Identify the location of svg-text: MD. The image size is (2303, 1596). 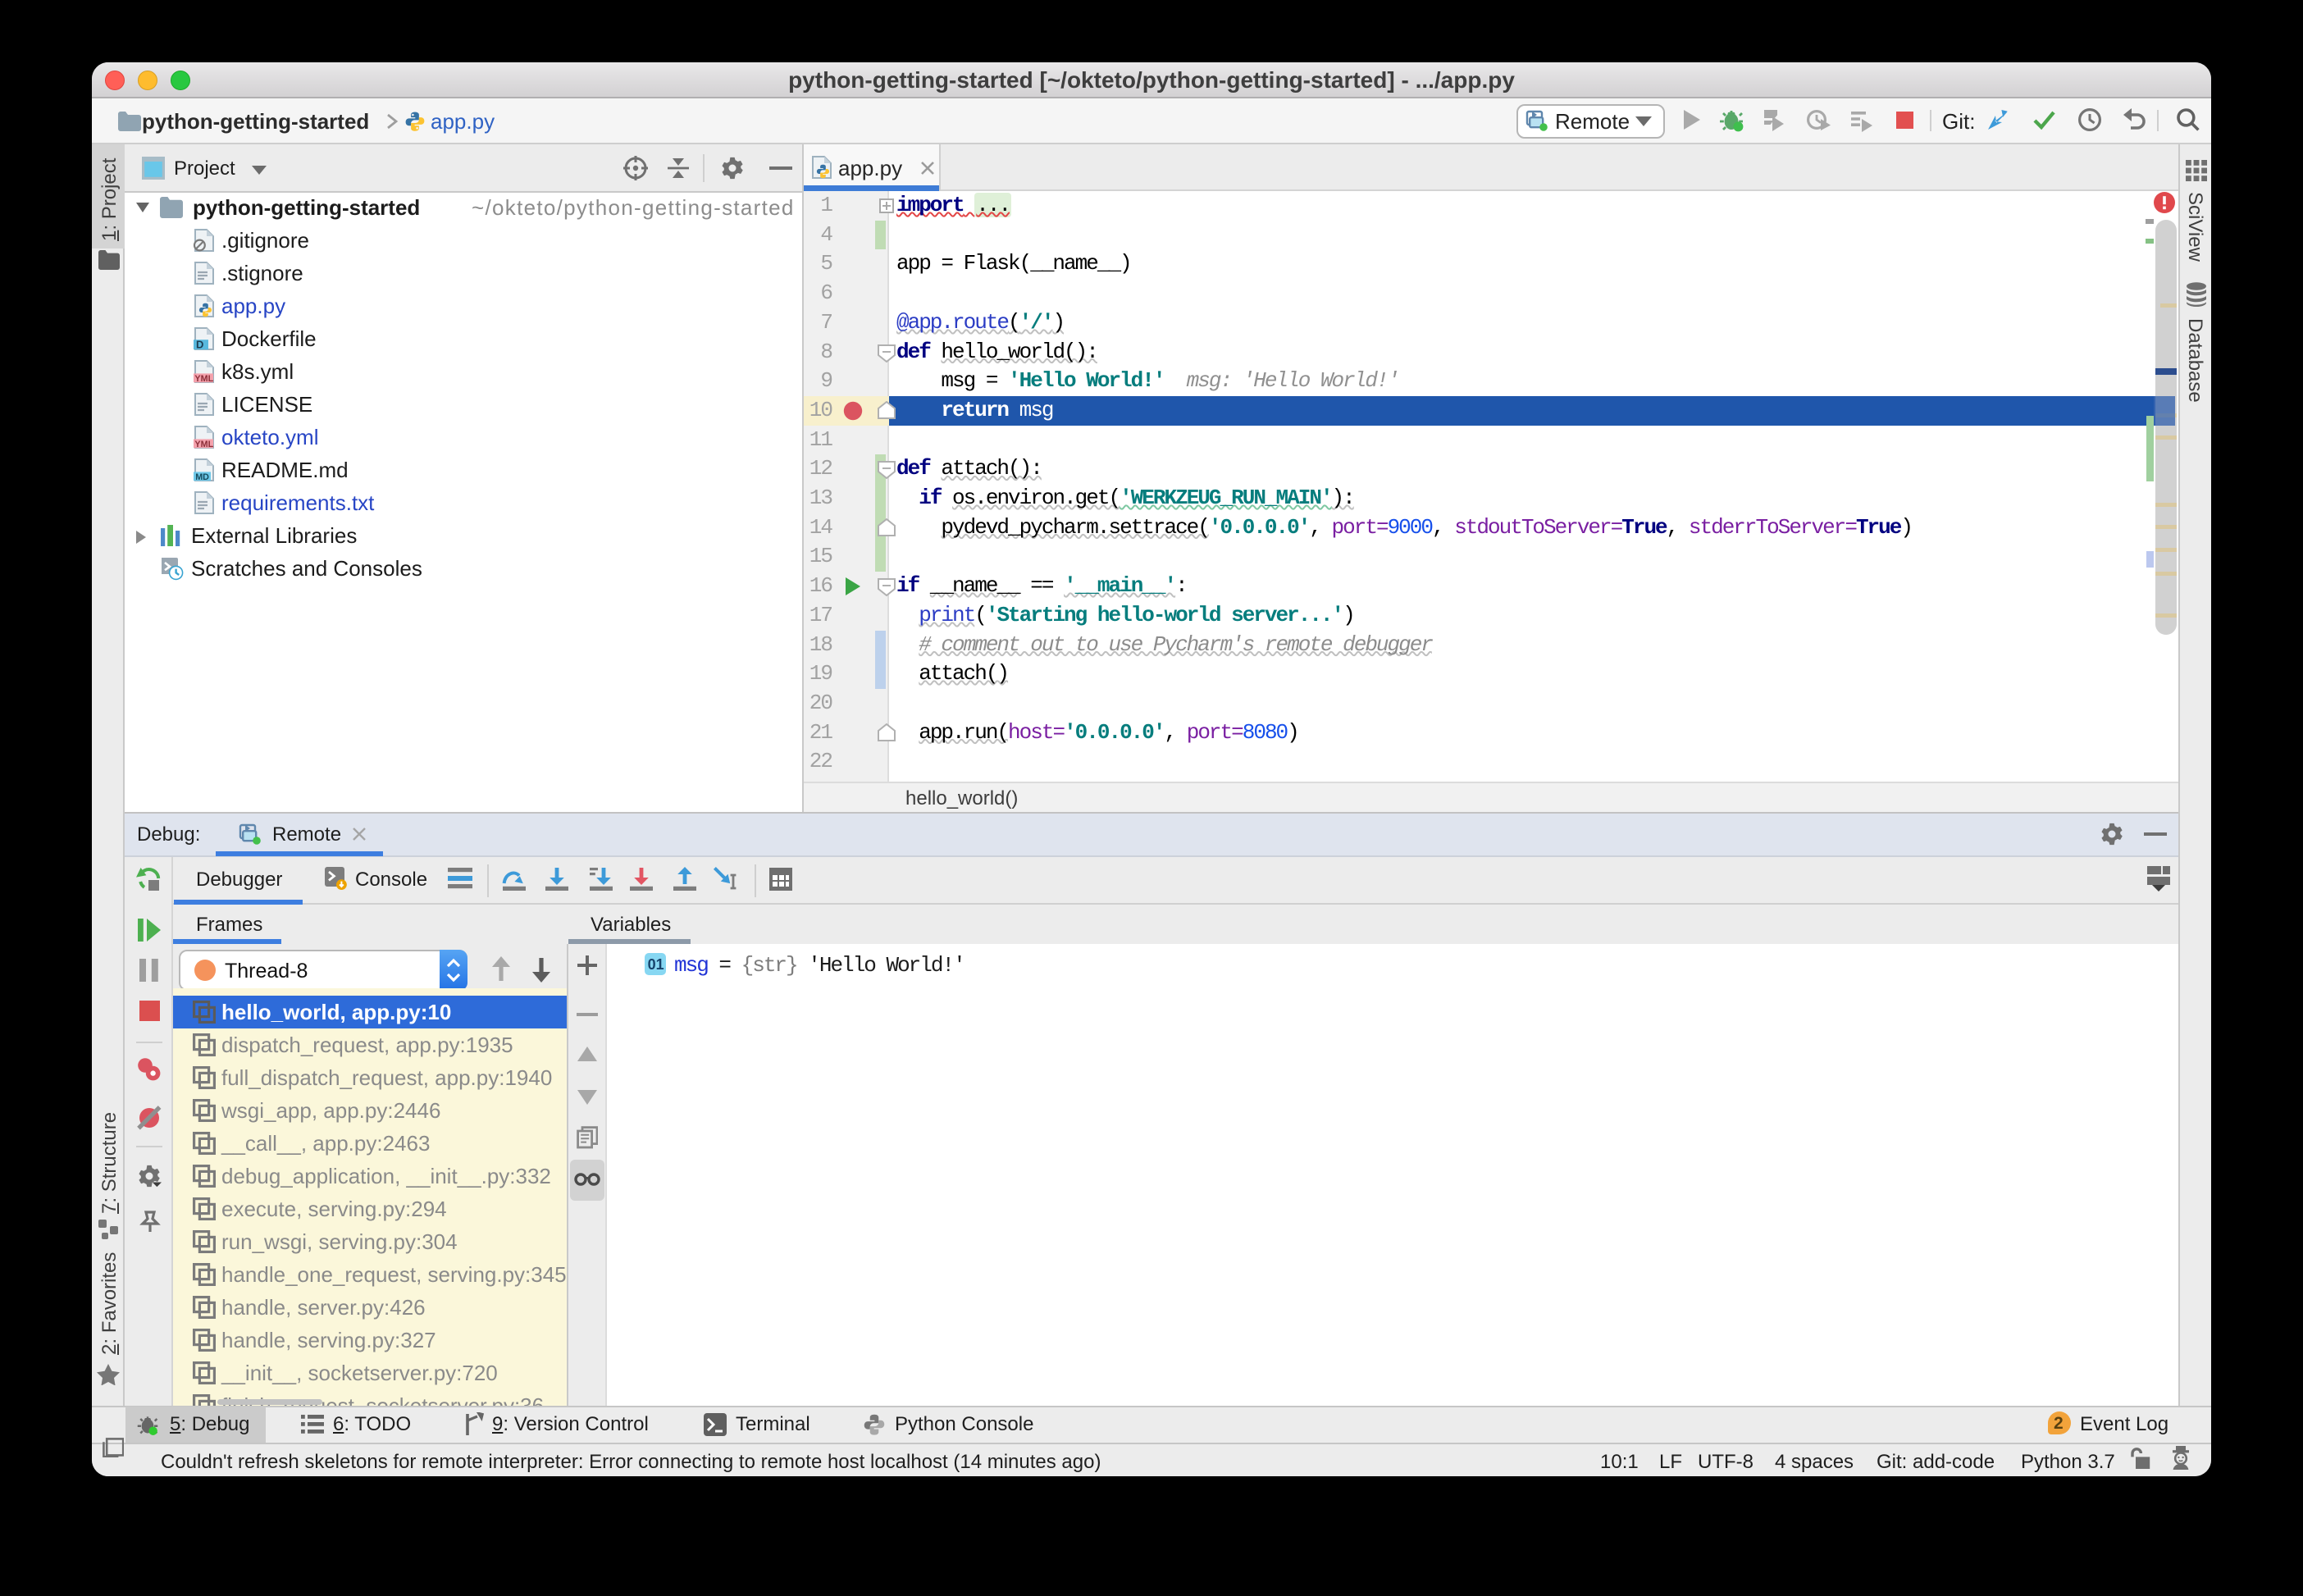
(202, 477).